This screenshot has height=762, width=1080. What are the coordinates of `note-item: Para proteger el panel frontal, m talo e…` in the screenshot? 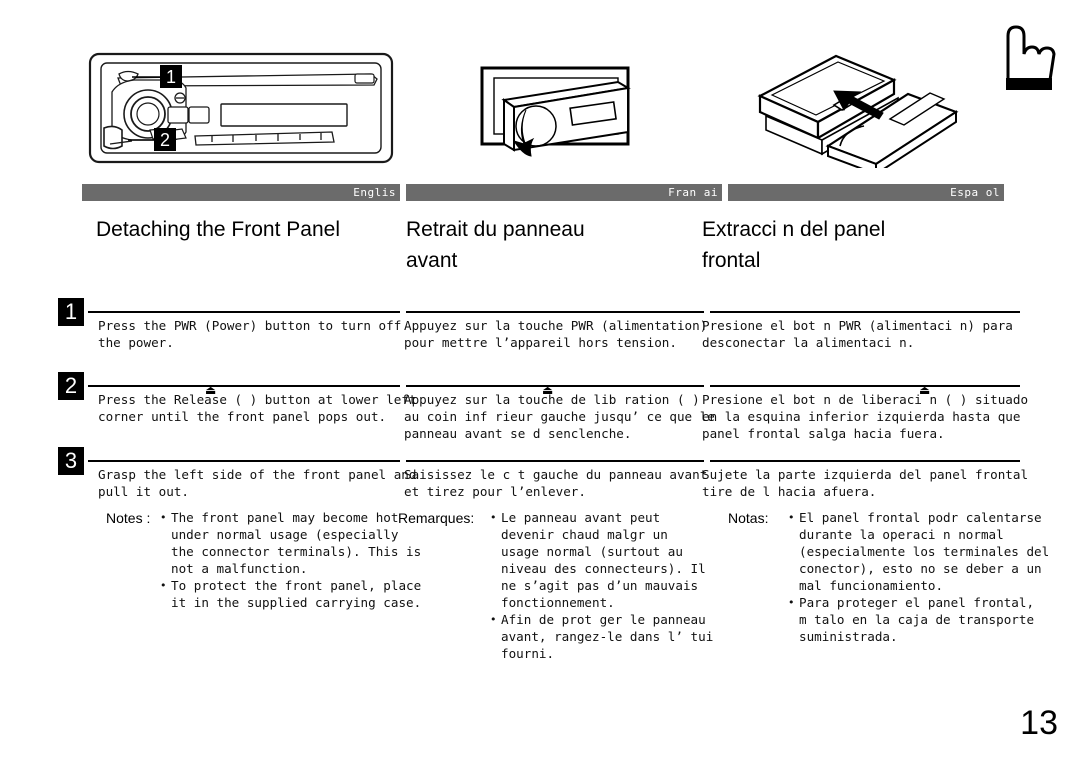 It's located at (934, 619).